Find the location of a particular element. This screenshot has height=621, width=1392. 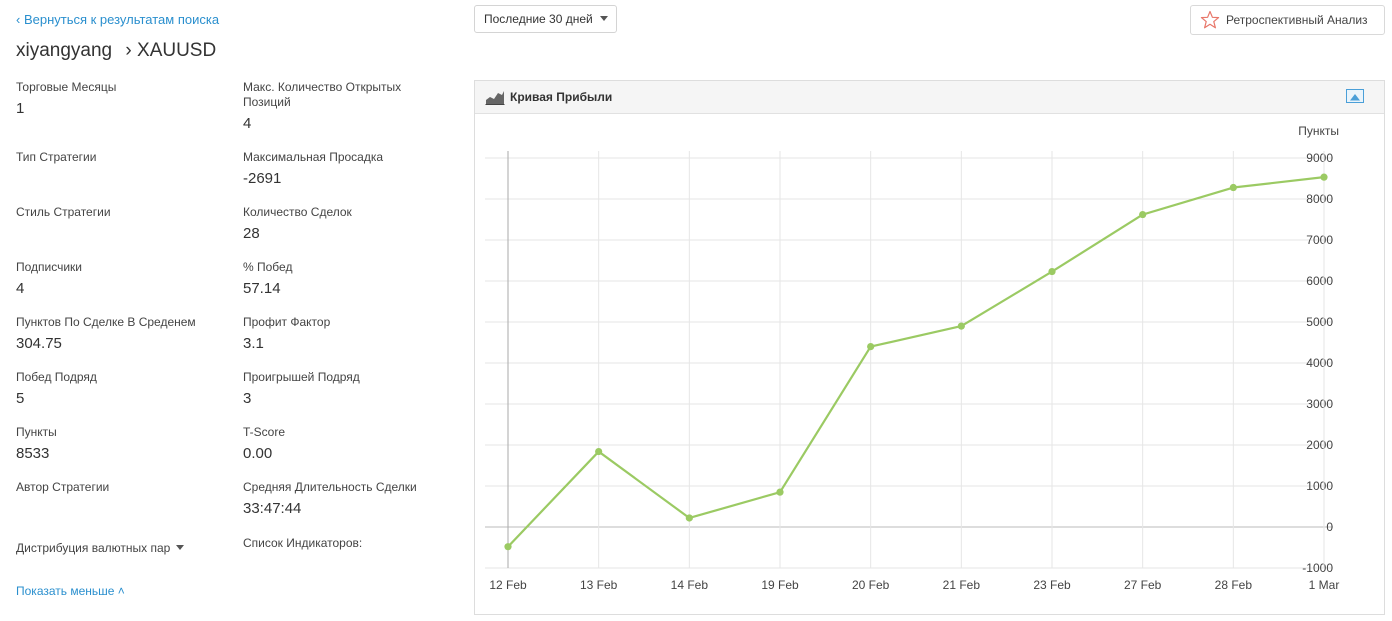

y-tick-label: 7000 is located at coordinates (1319, 240).